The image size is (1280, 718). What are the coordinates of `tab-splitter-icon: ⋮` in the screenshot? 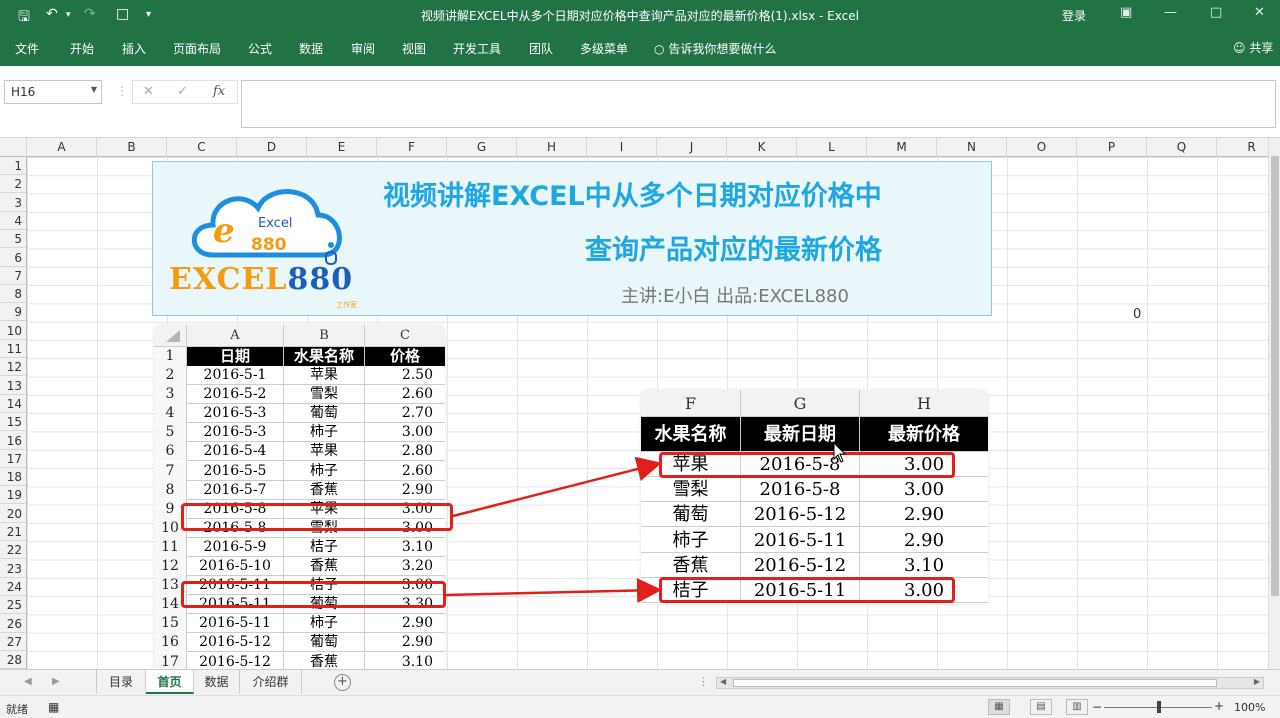 It's located at (703, 681).